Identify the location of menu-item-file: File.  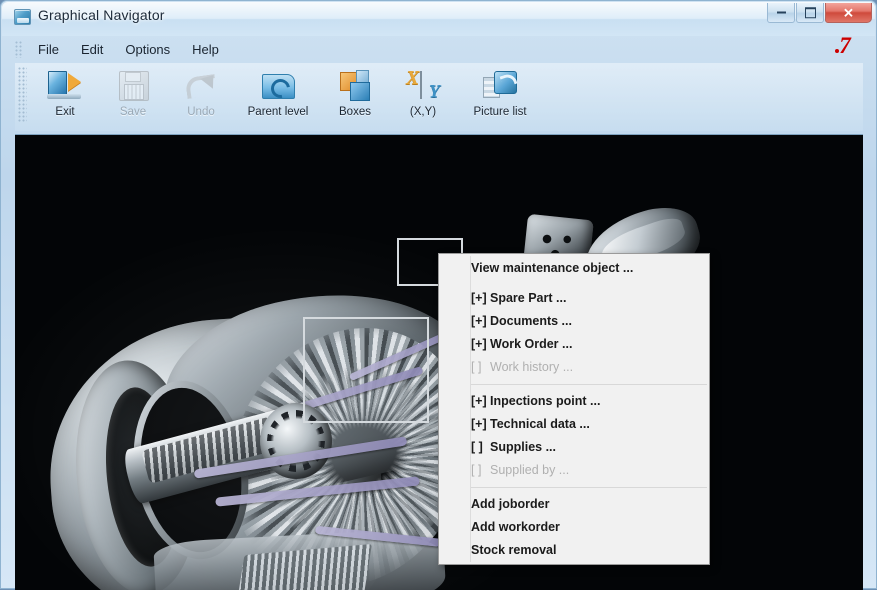
(48, 49).